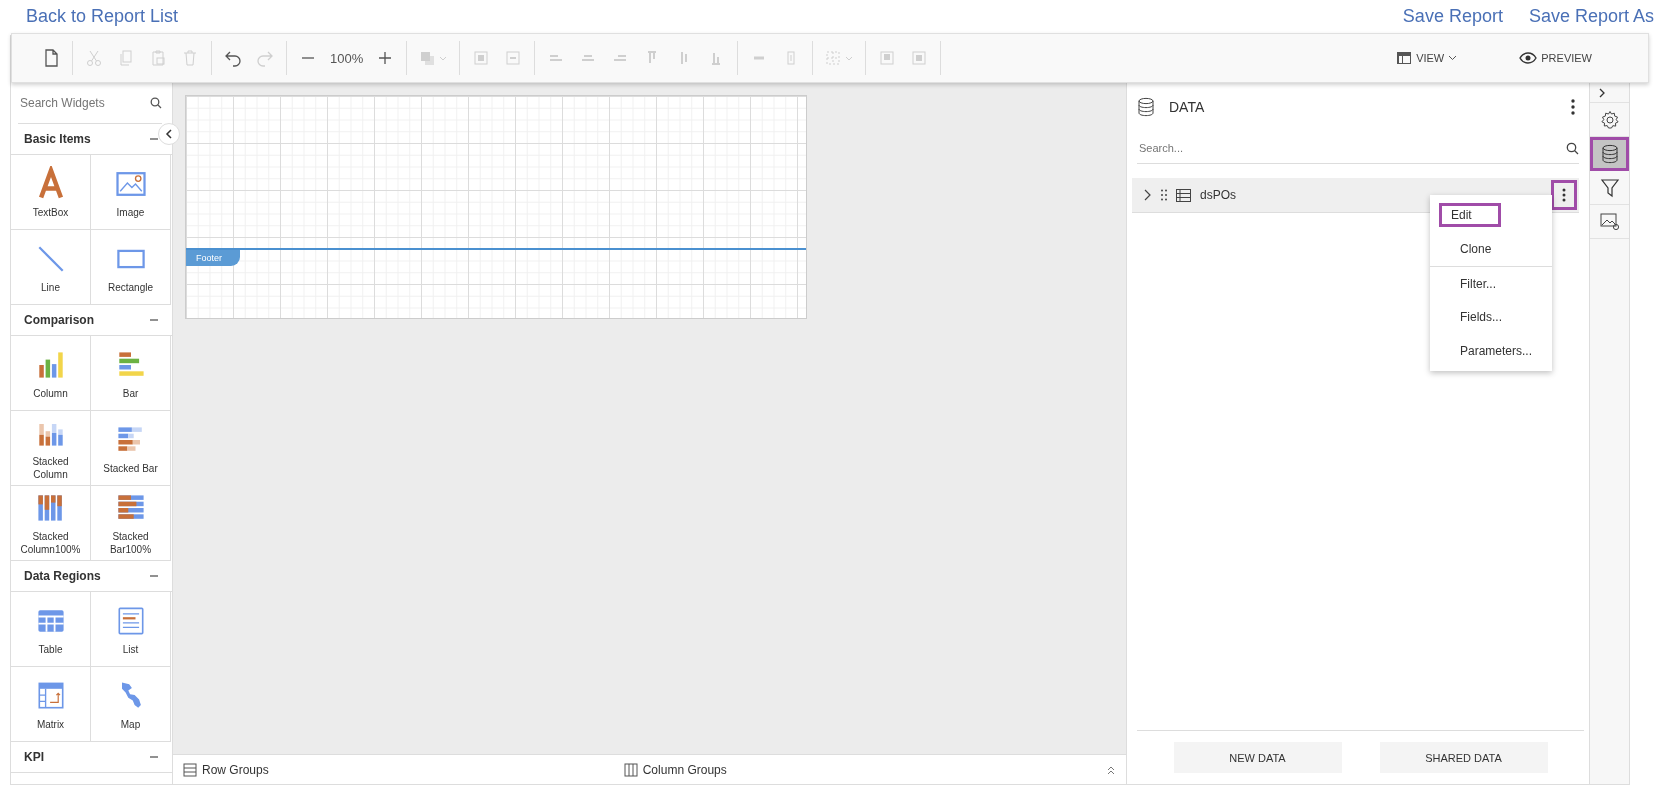 The height and width of the screenshot is (792, 1680). Describe the element at coordinates (51, 192) in the screenshot. I see `widget-tile: TextBox` at that location.